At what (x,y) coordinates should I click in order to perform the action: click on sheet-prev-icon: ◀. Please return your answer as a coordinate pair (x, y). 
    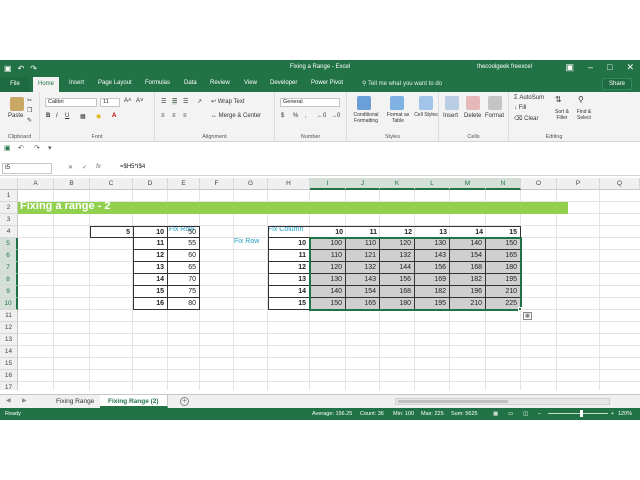
    Looking at the image, I should click on (8, 400).